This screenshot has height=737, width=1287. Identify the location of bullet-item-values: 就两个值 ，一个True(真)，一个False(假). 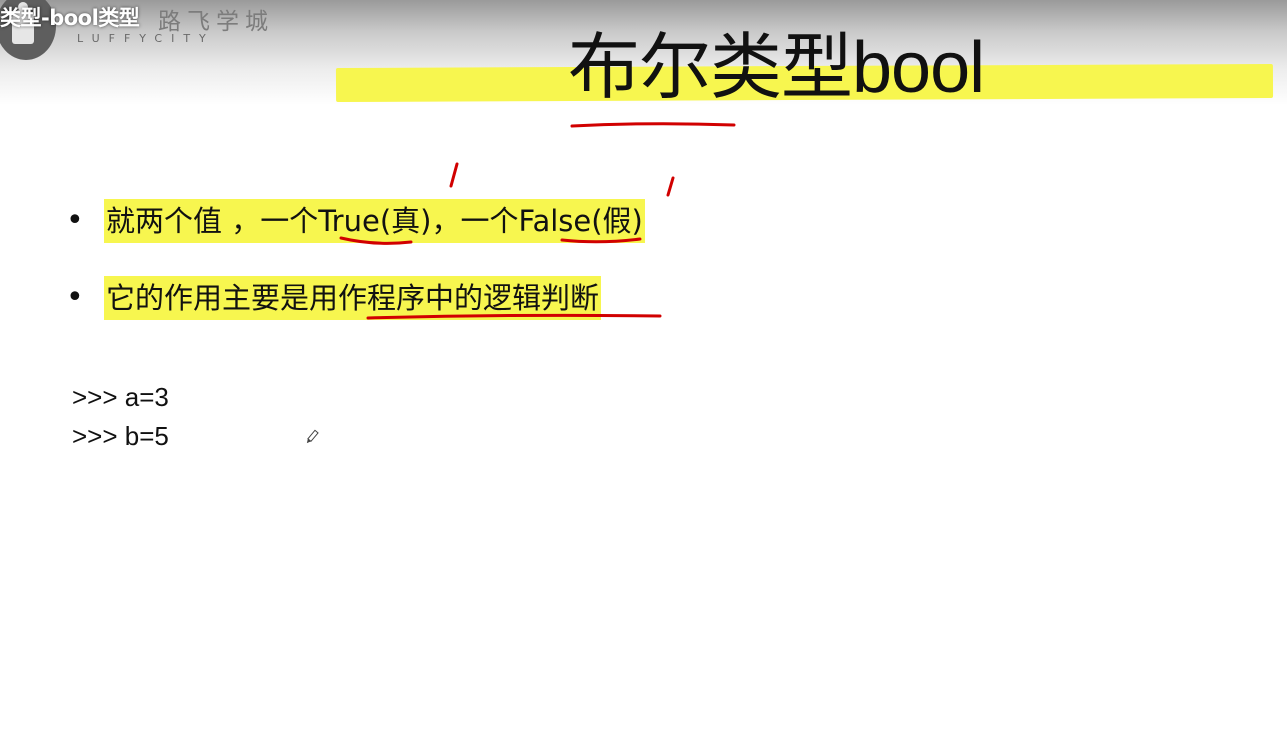
(374, 221).